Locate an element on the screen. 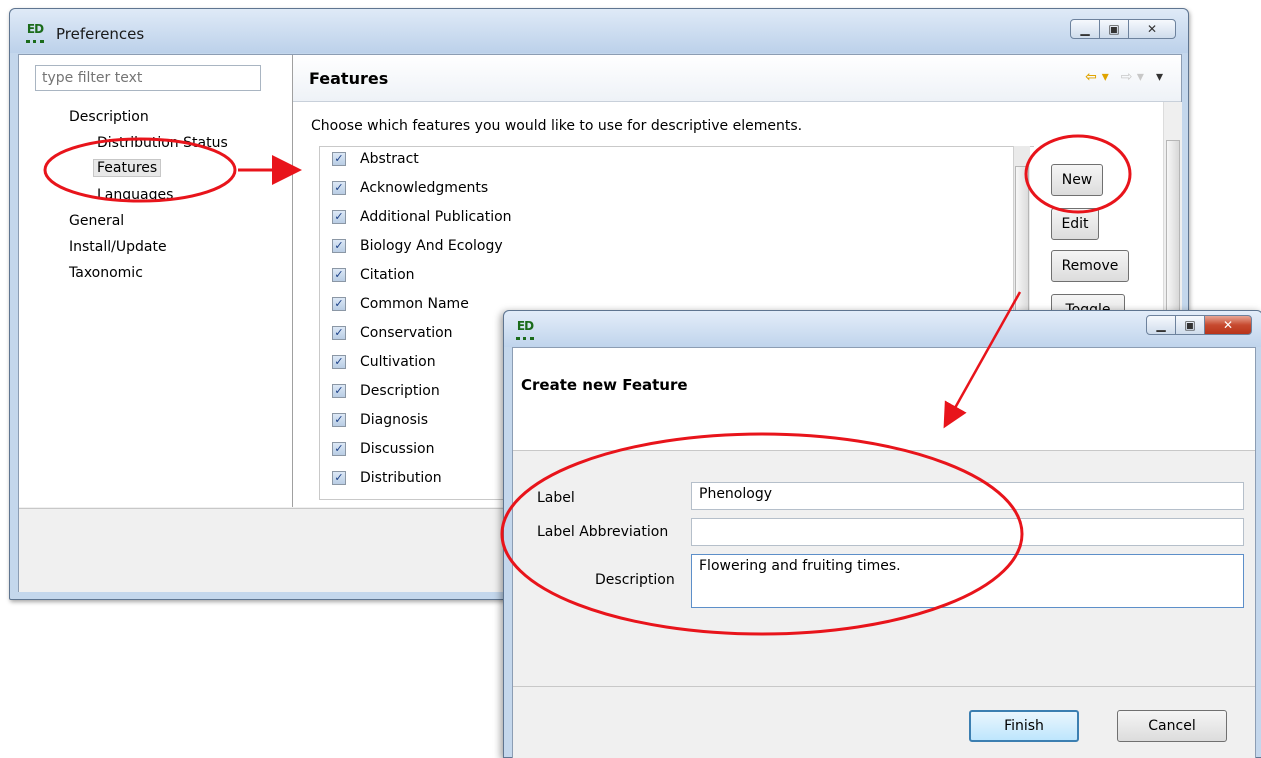  list-item: ✓ Citation is located at coordinates (373, 275).